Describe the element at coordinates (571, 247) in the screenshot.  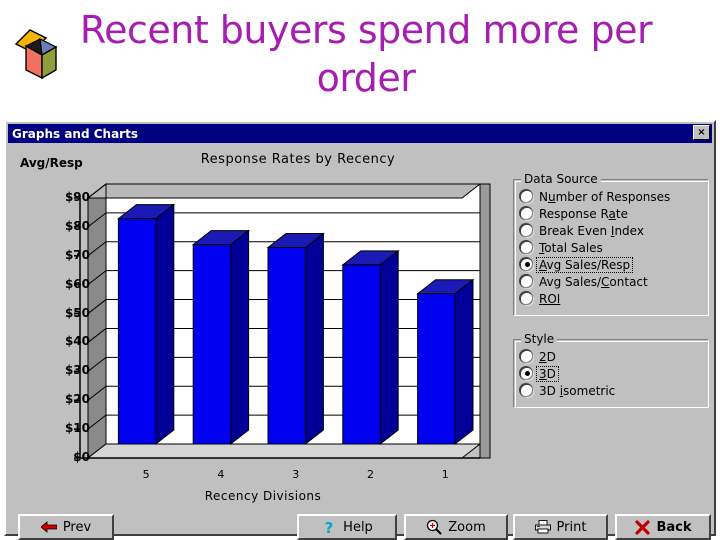
I see `data-source-option-label: Total Sales` at that location.